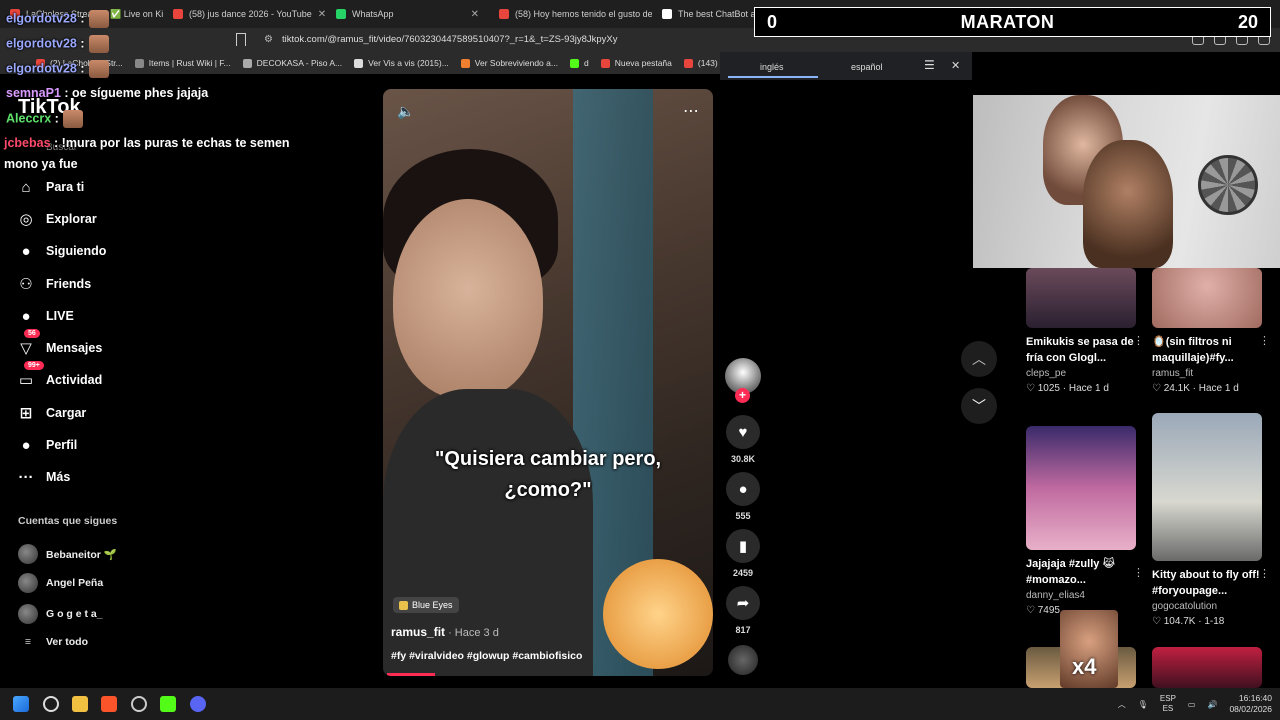 This screenshot has height=720, width=1280. Describe the element at coordinates (979, 359) in the screenshot. I see `previous-video-button: ︿` at that location.